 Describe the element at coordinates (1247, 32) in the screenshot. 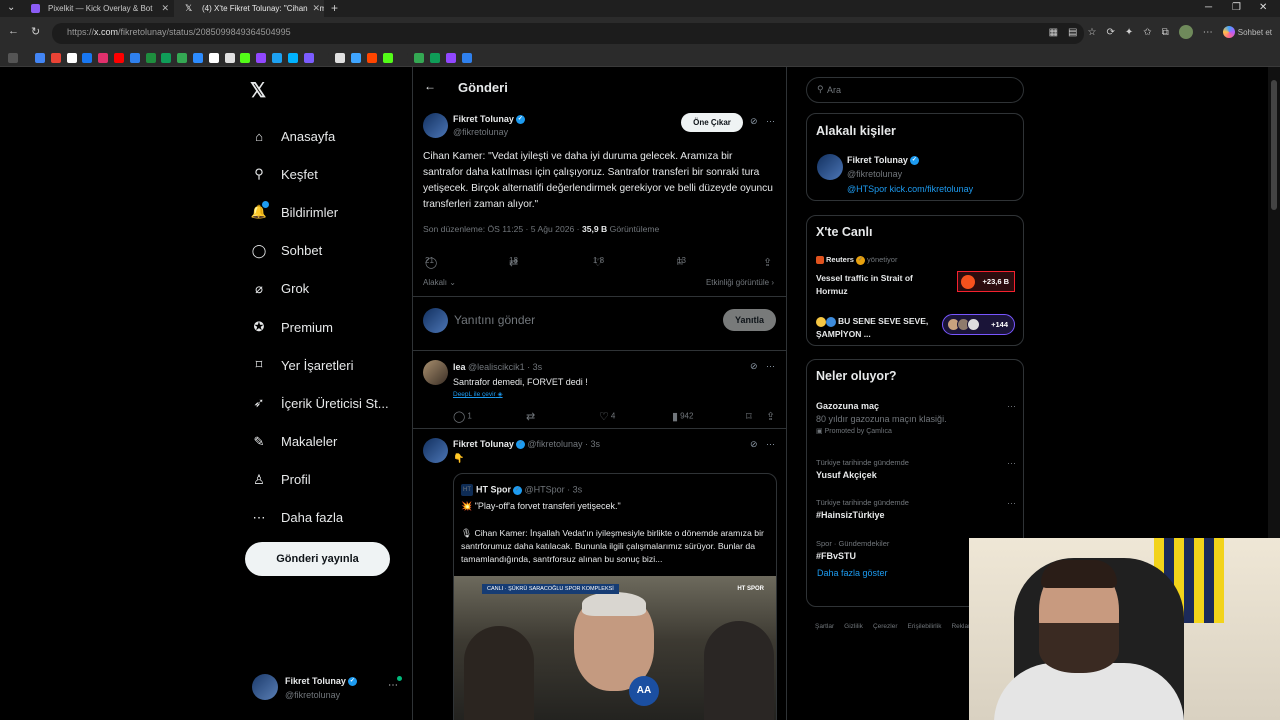

I see `copilot-chat-button: Sohbet et` at that location.